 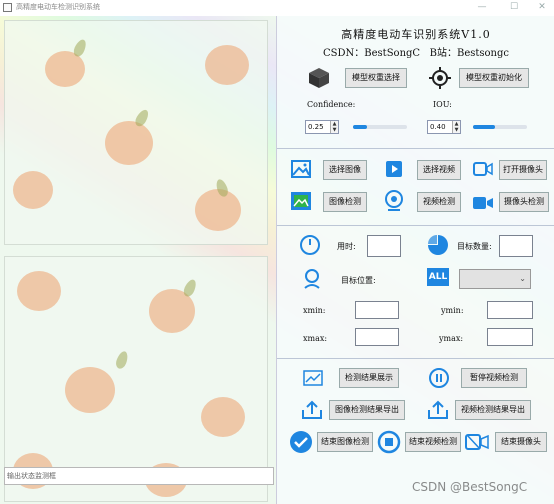 What do you see at coordinates (494, 378) in the screenshot?
I see `pause-video-button: 暂停视频检测` at bounding box center [494, 378].